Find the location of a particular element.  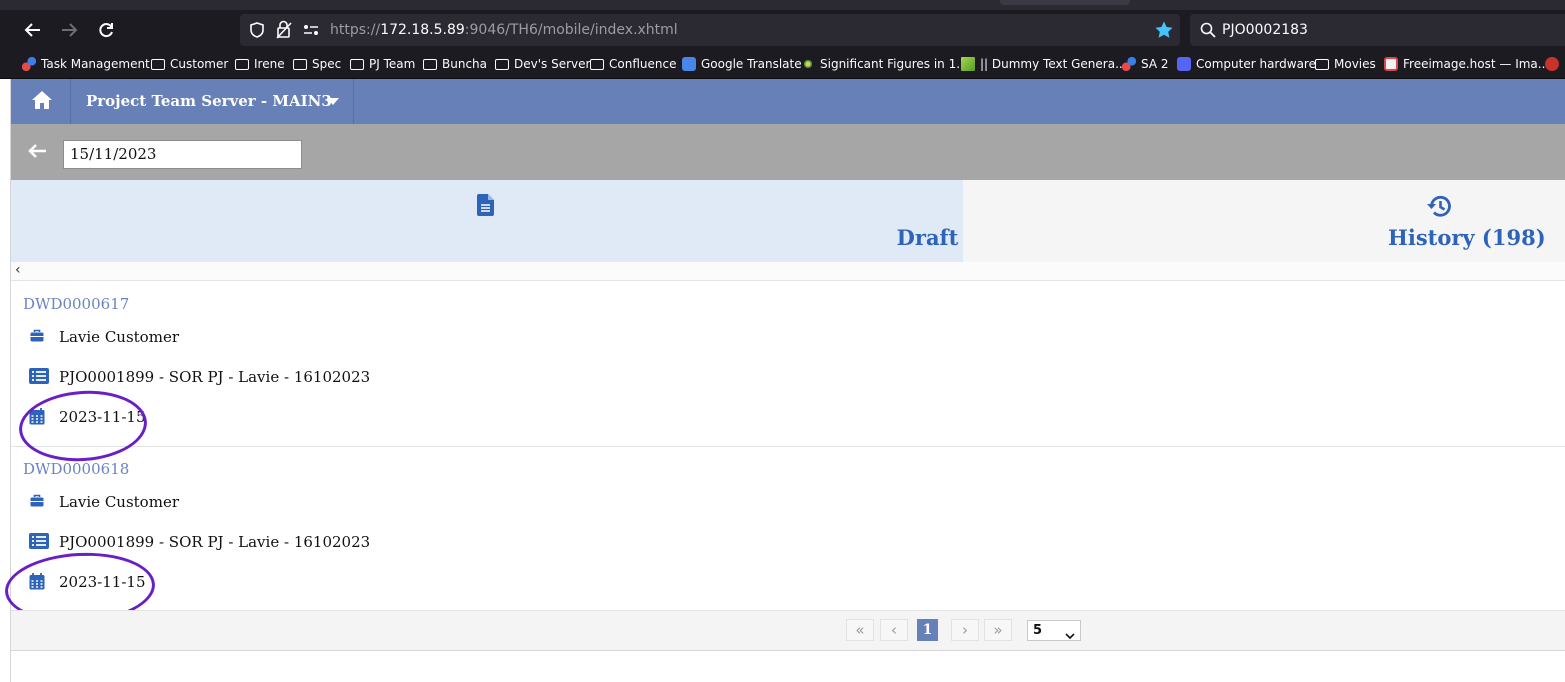

bookmark-movies: Movies is located at coordinates (1345, 64).